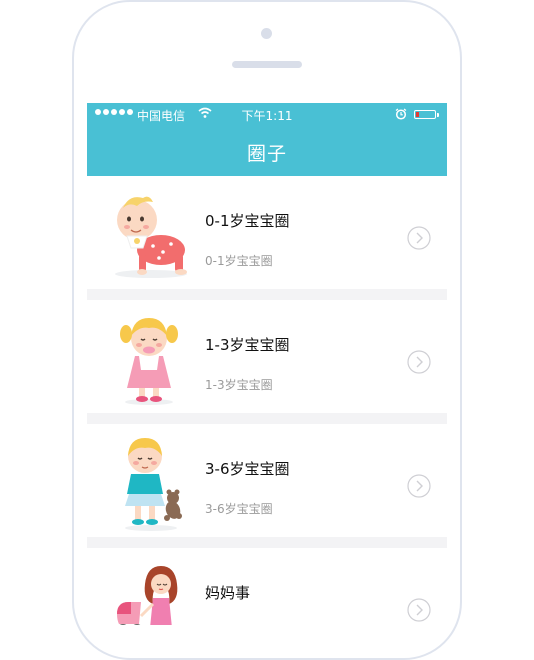  I want to click on status-time: 下午1:11, so click(267, 116).